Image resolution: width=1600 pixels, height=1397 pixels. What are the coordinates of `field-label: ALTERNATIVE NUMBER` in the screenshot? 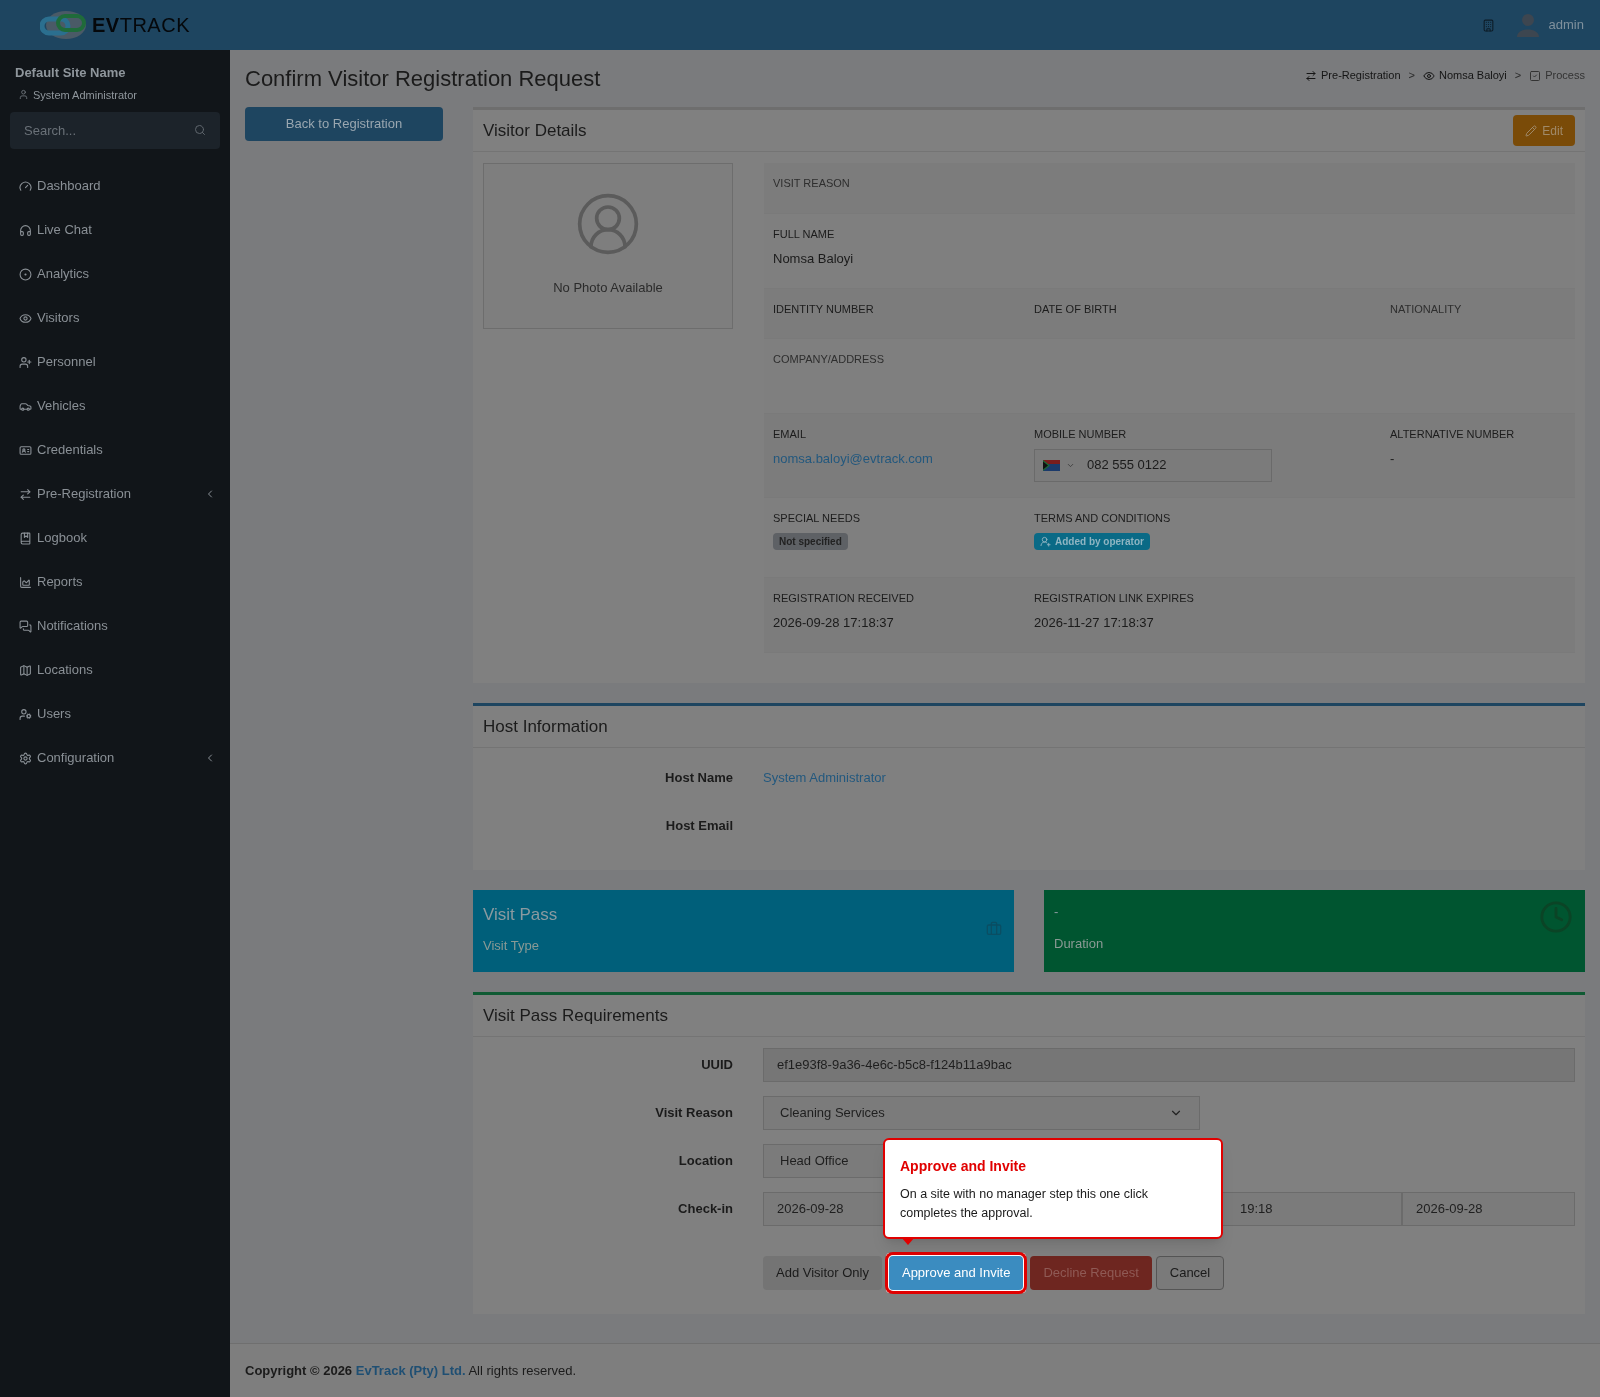 It's located at (1453, 434).